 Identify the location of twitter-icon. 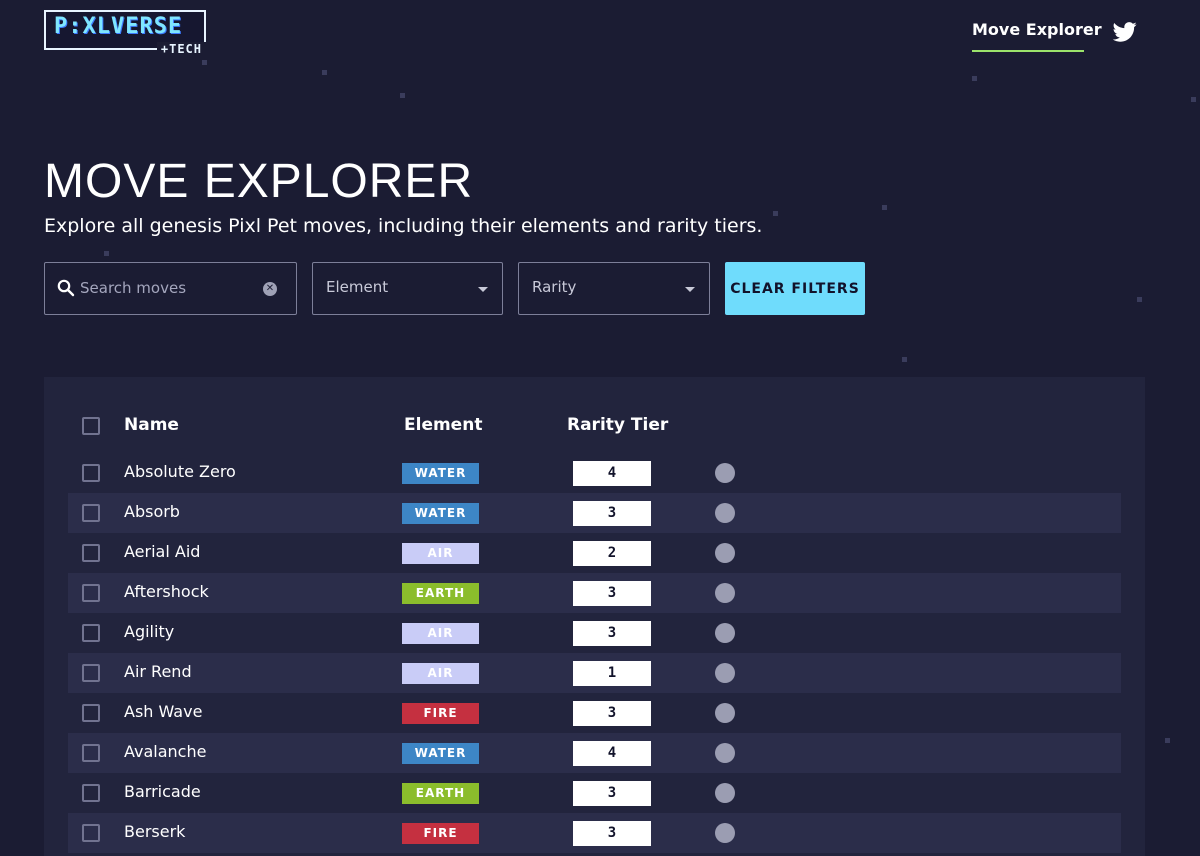
(1125, 32).